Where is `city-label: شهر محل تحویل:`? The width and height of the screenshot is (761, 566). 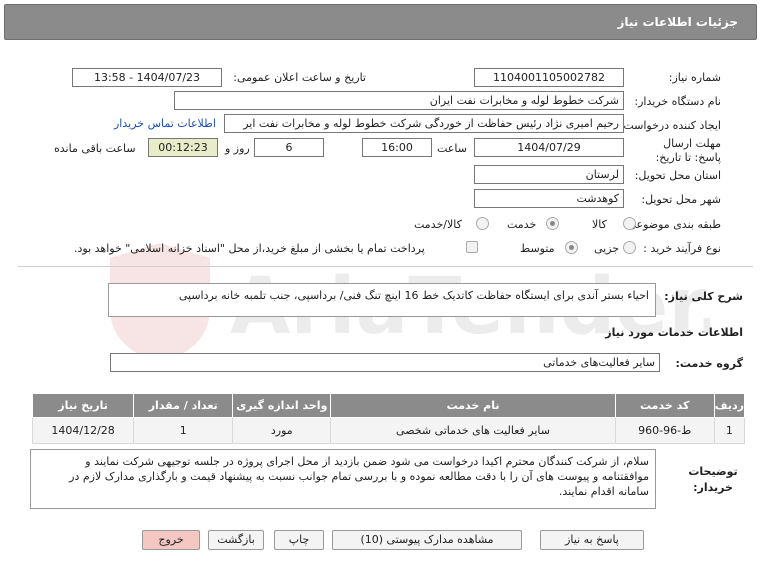
city-label: شهر محل تحویل: is located at coordinates (681, 199).